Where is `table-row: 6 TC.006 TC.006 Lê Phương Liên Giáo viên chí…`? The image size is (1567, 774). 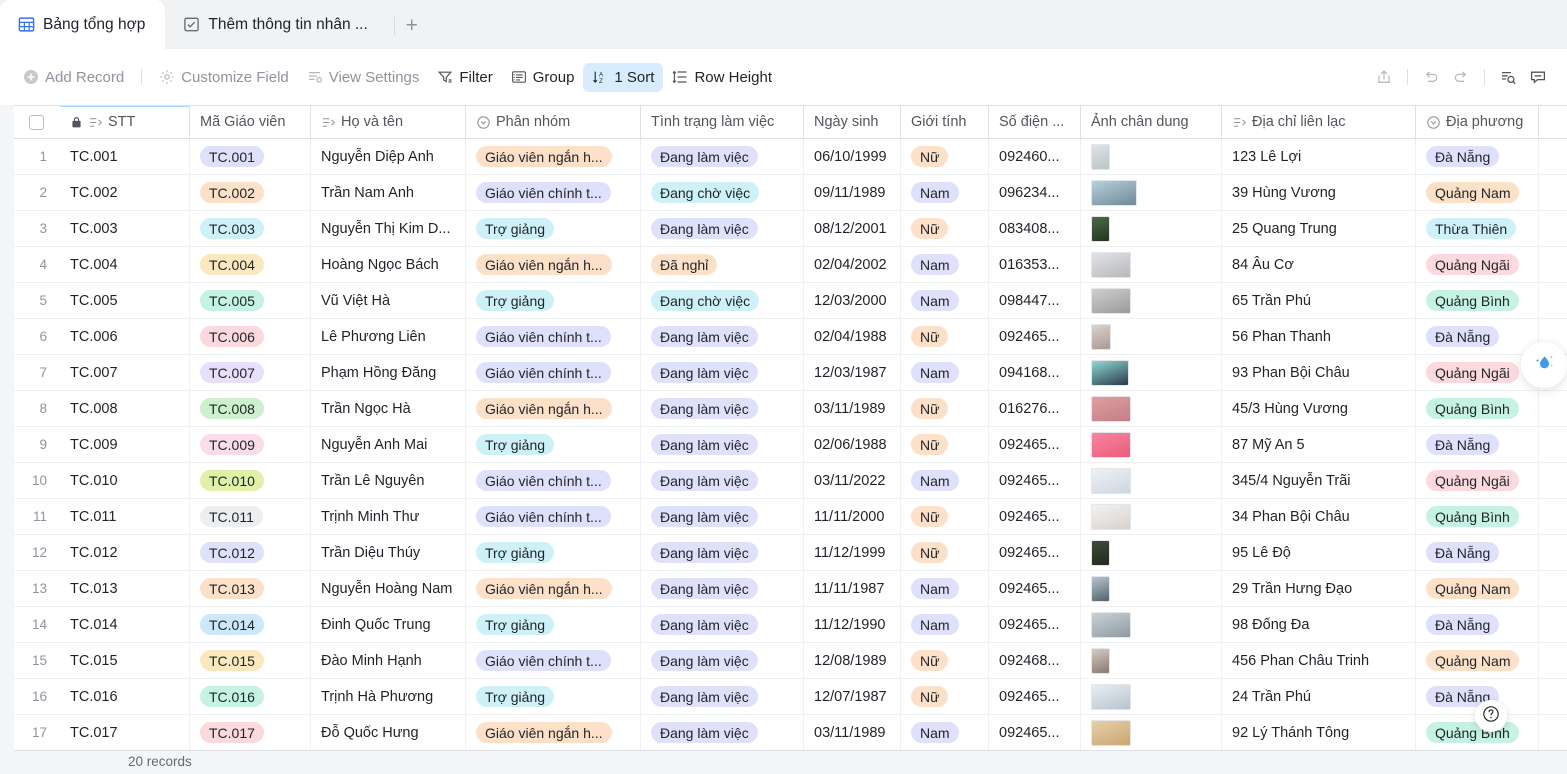
table-row: 6 TC.006 TC.006 Lê Phương Liên Giáo viên chí… is located at coordinates (790, 337).